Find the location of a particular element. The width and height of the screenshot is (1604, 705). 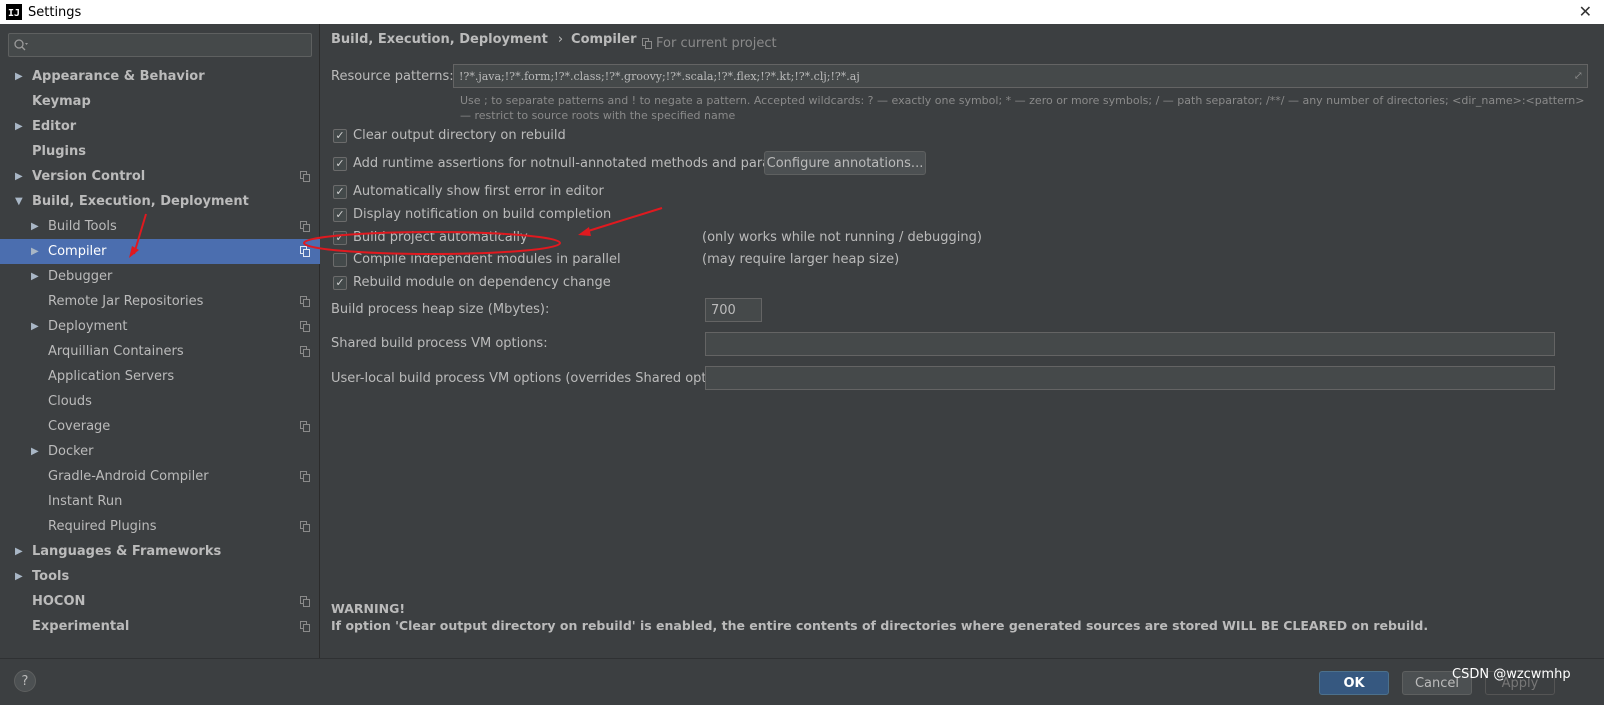

sidebar-item-label: Clouds is located at coordinates (70, 401).